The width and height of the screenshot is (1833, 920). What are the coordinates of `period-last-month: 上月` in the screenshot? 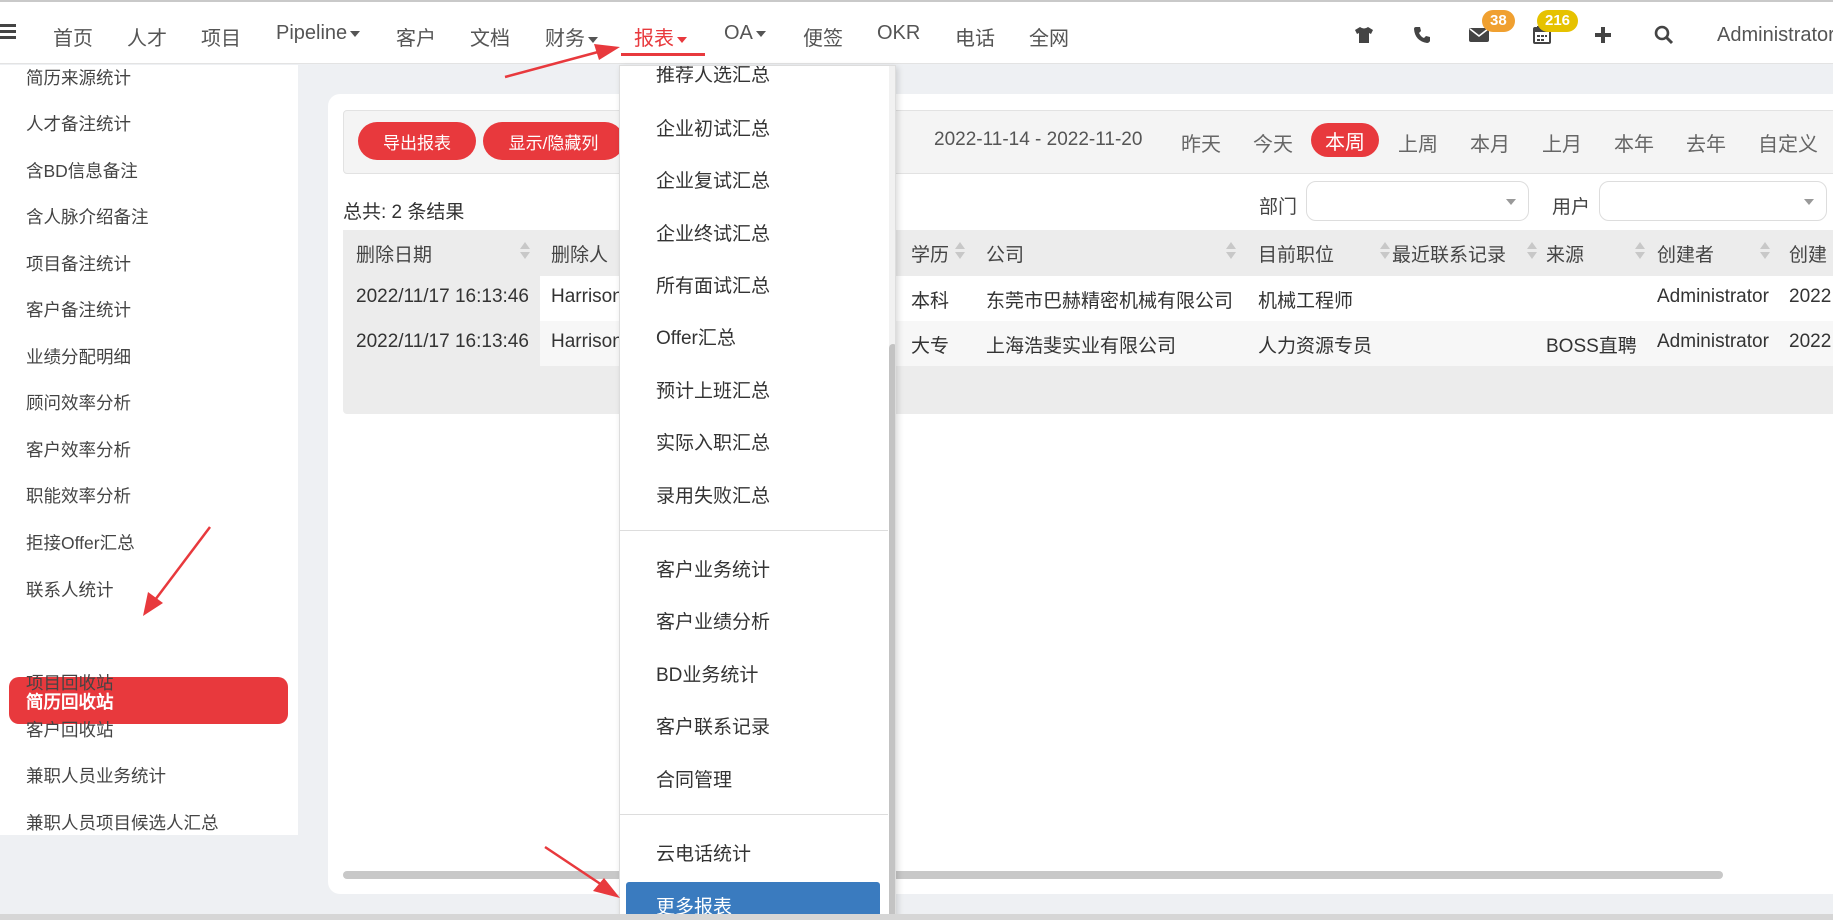 It's located at (1562, 142).